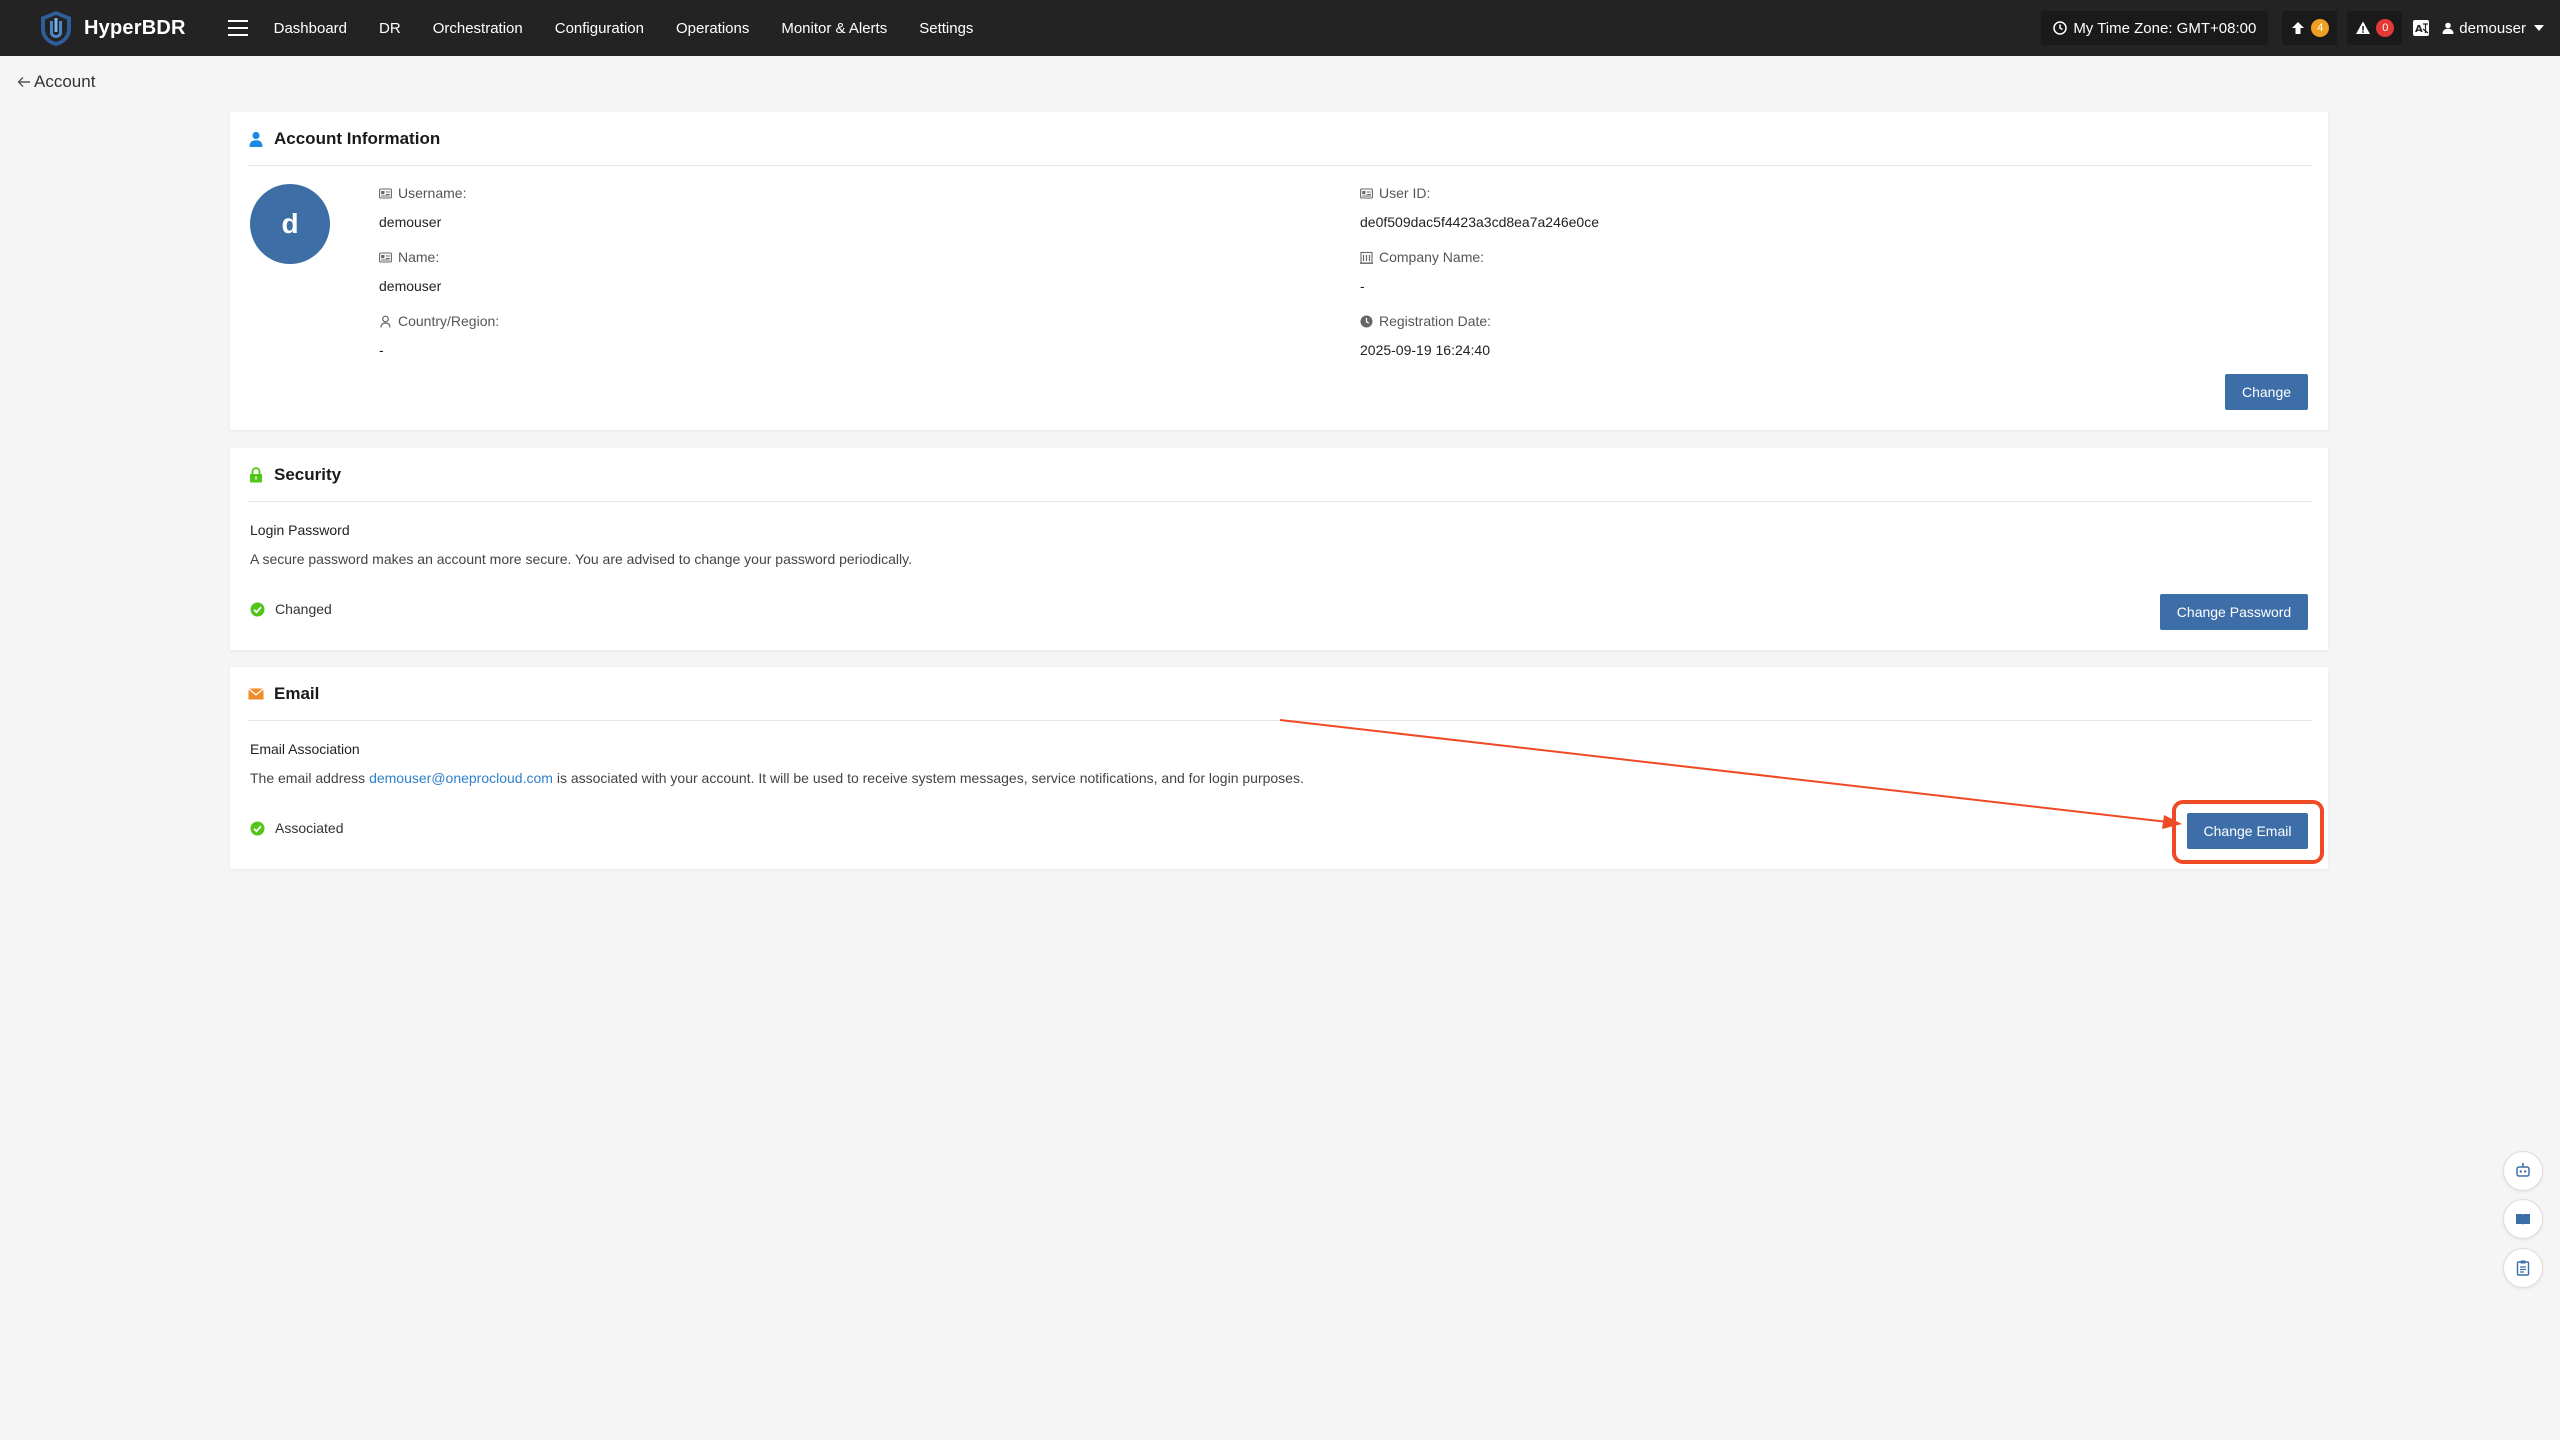 This screenshot has width=2560, height=1440. I want to click on documentation-button, so click(2523, 1219).